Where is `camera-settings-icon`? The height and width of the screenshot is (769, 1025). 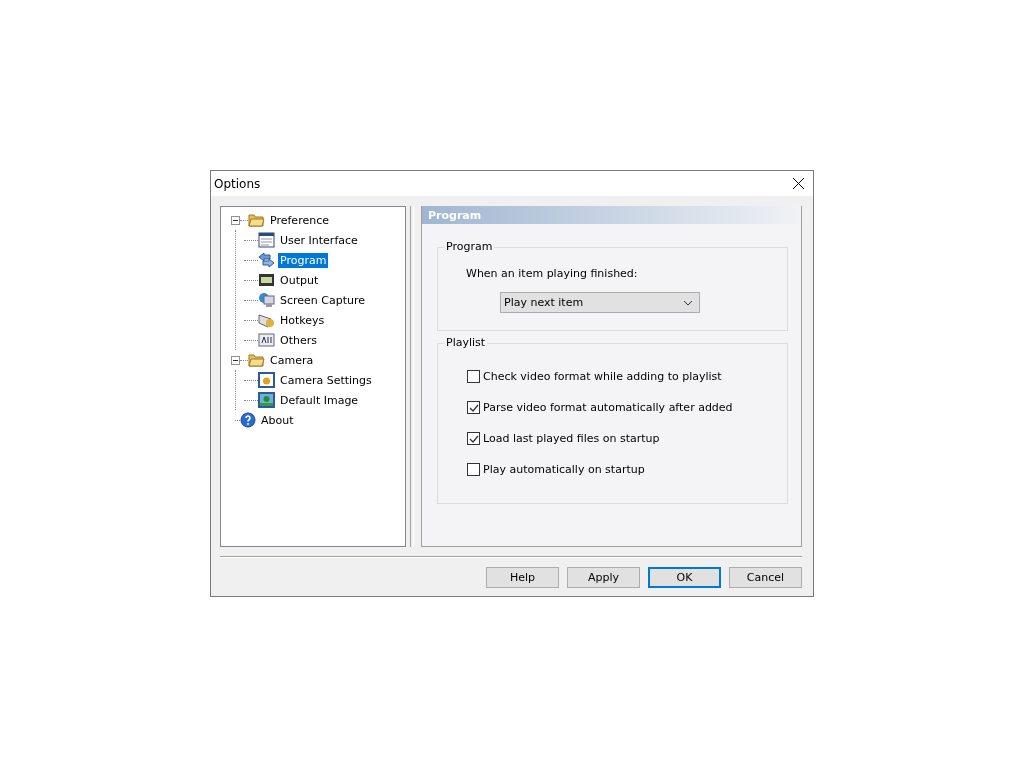 camera-settings-icon is located at coordinates (266, 380).